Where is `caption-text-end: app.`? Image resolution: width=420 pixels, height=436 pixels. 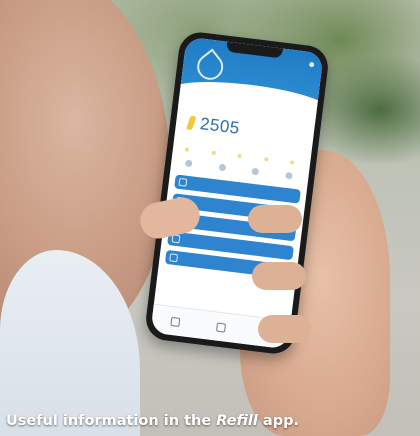
caption-text-end: app. is located at coordinates (278, 421).